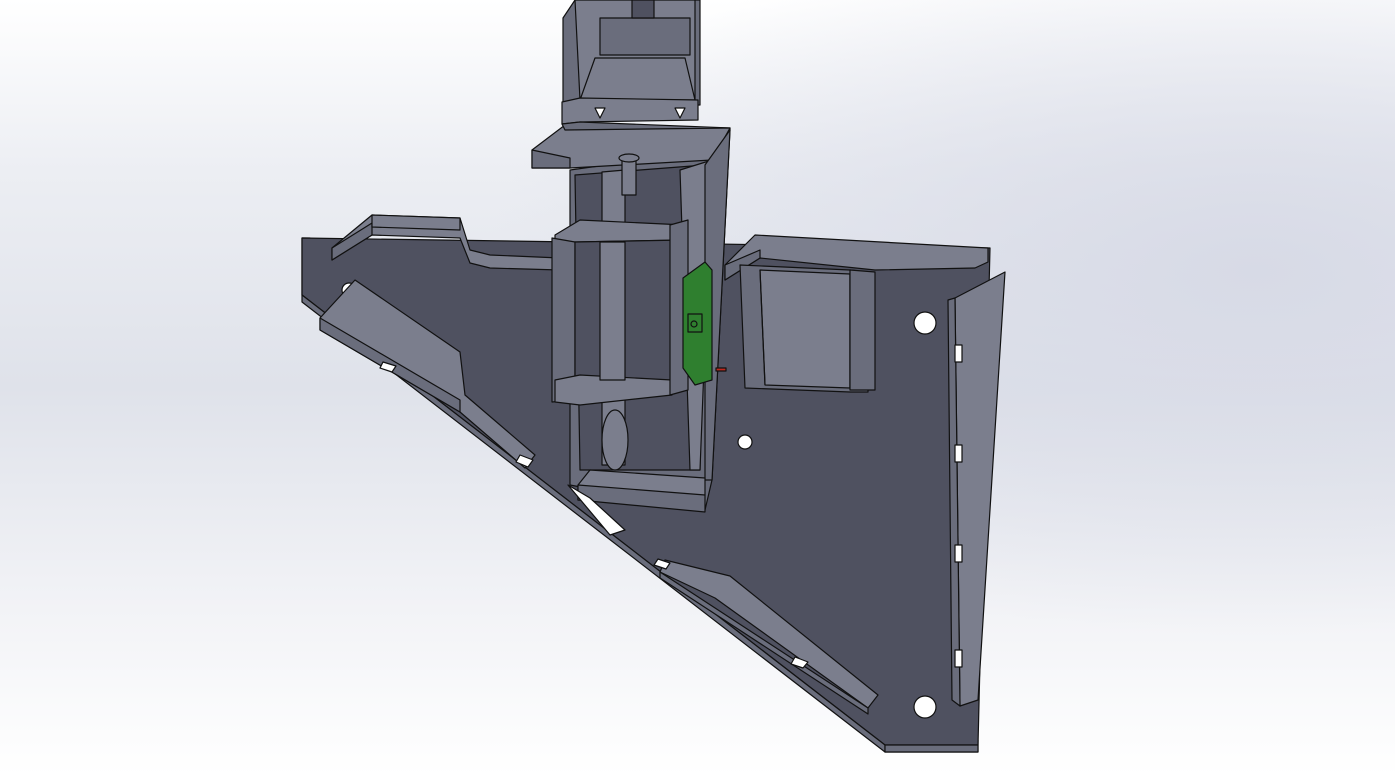 Image resolution: width=1395 pixels, height=776 pixels. Describe the element at coordinates (695, 323) in the screenshot. I see `pcb-component` at that location.